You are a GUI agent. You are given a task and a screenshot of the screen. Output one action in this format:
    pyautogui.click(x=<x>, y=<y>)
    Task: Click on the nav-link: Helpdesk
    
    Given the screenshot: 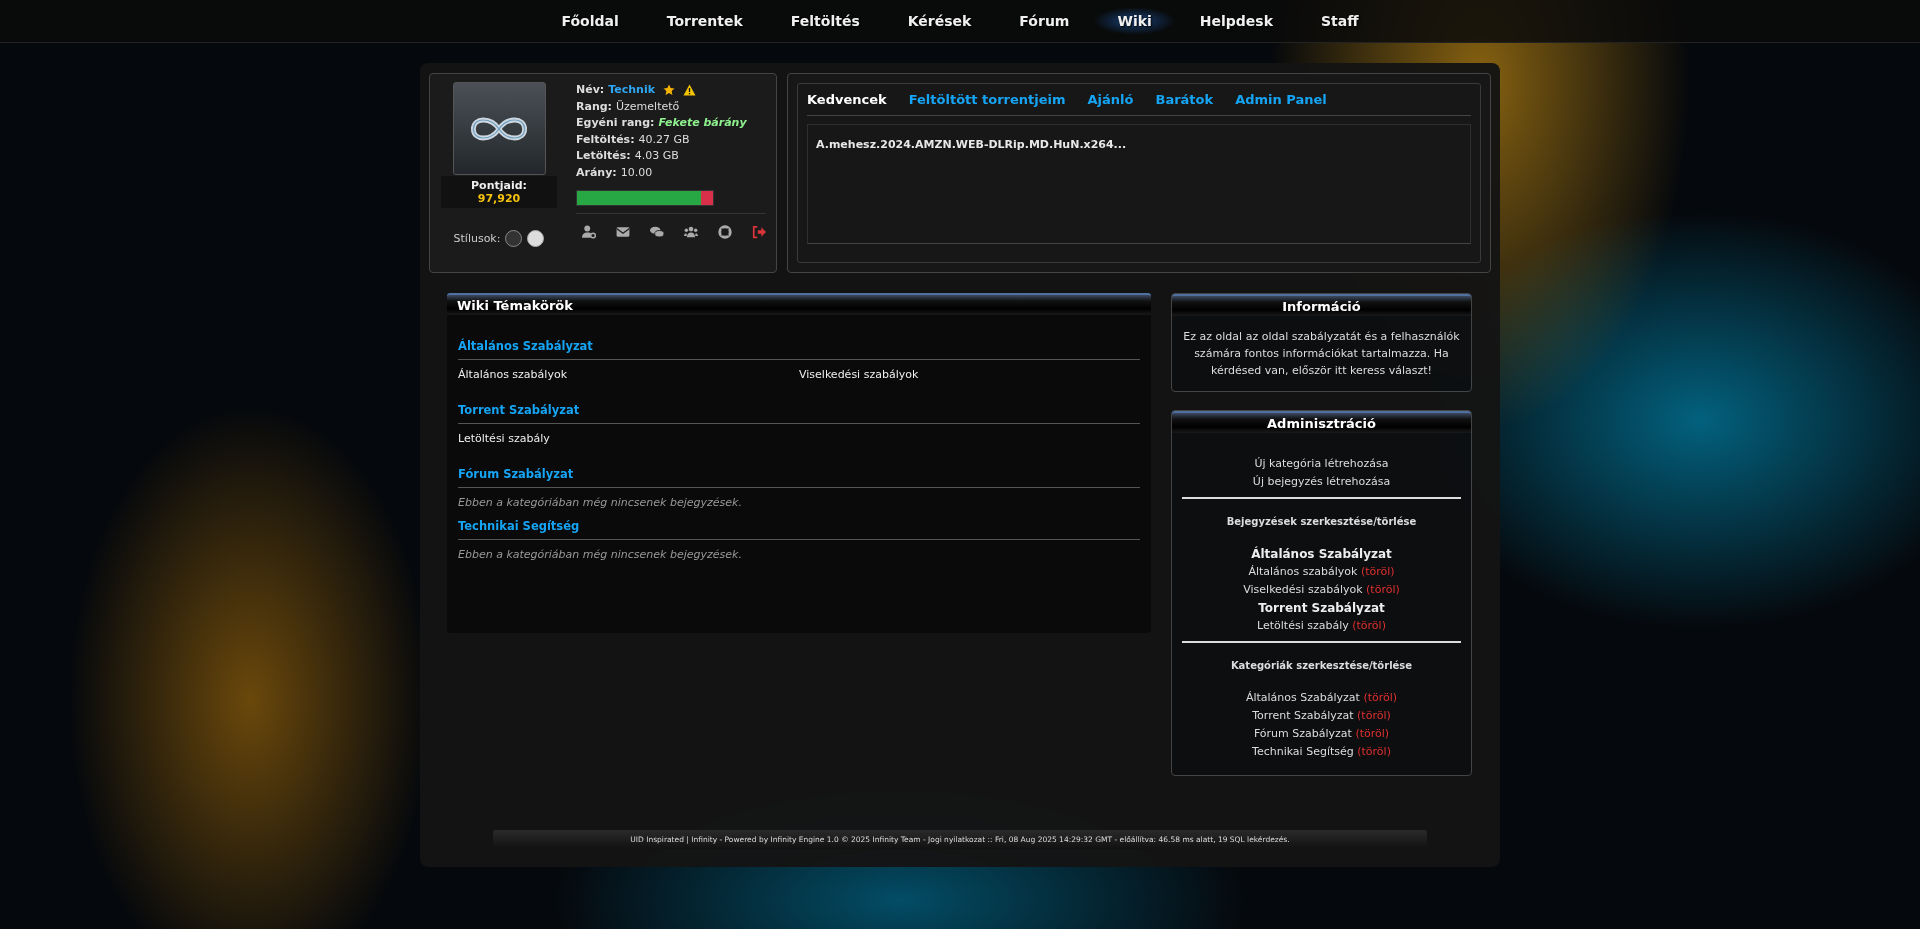 What is the action you would take?
    pyautogui.click(x=1236, y=21)
    